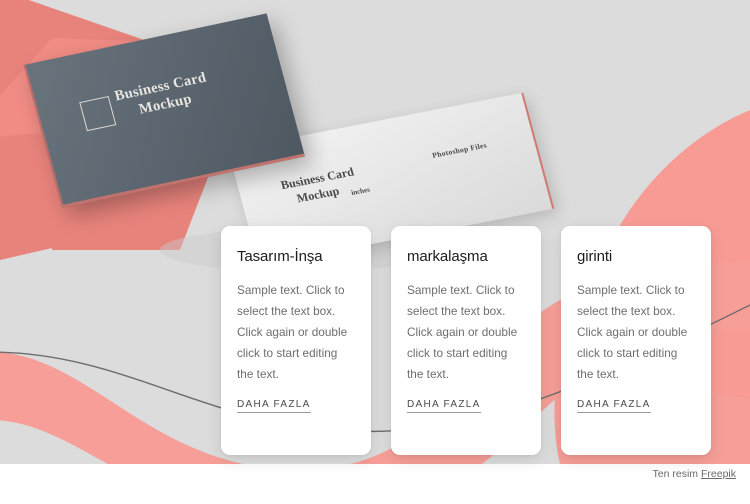 This screenshot has height=504, width=750. Describe the element at coordinates (98, 114) in the screenshot. I see `square-outline-icon` at that location.